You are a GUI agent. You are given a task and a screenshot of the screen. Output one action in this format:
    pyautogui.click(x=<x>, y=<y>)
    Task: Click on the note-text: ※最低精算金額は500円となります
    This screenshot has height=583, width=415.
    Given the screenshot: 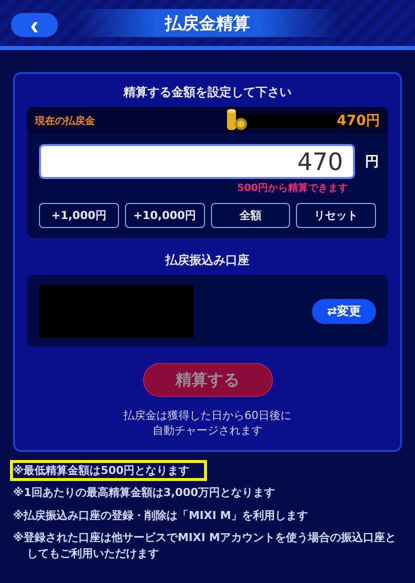 What is the action you would take?
    pyautogui.click(x=108, y=471)
    